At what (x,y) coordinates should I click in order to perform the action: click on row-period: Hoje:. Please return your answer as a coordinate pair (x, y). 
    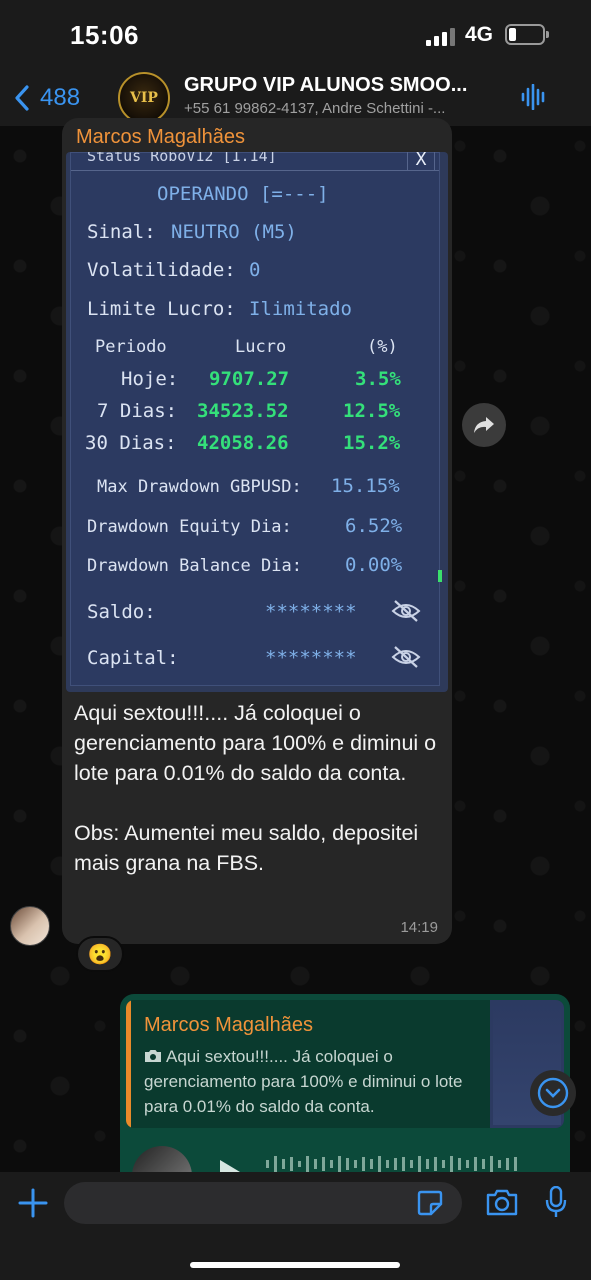
    Looking at the image, I should click on (150, 379).